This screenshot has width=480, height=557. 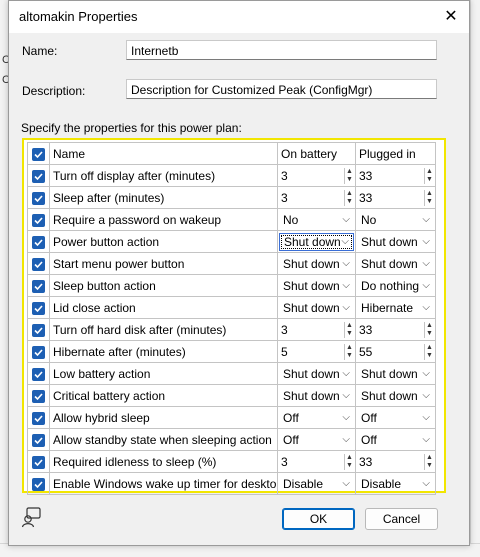 I want to click on battery-dropdown: Disable ⌵, so click(x=316, y=484).